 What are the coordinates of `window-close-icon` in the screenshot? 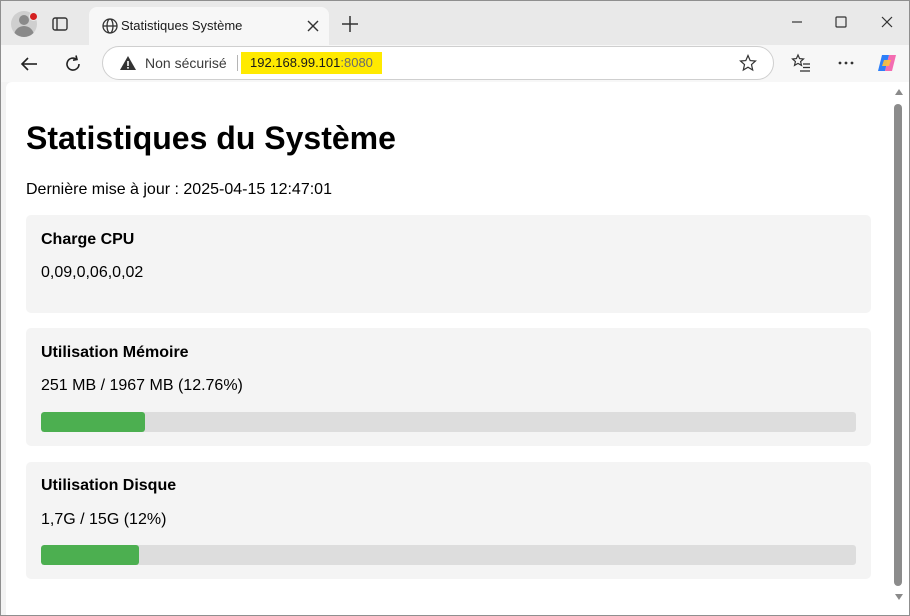 It's located at (887, 22).